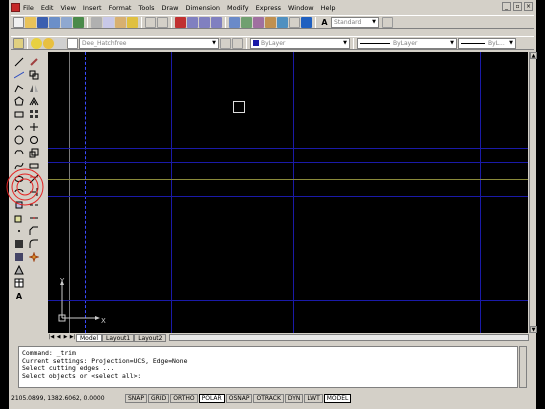 This screenshot has height=409, width=545. Describe the element at coordinates (19, 127) in the screenshot. I see `arc-icon` at that location.